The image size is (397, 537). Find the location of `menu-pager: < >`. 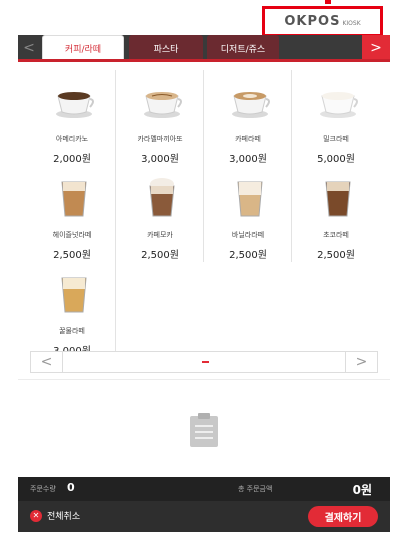

menu-pager: < > is located at coordinates (204, 362).